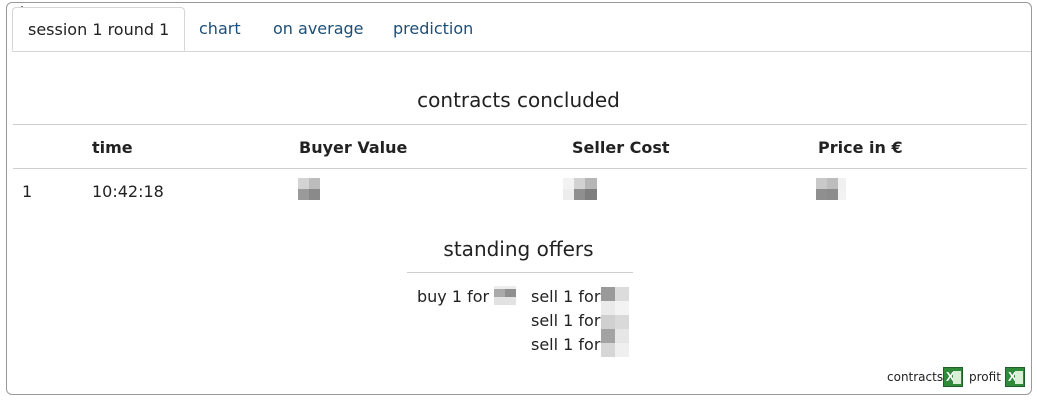  What do you see at coordinates (518, 249) in the screenshot?
I see `offers-title: standing offers` at bounding box center [518, 249].